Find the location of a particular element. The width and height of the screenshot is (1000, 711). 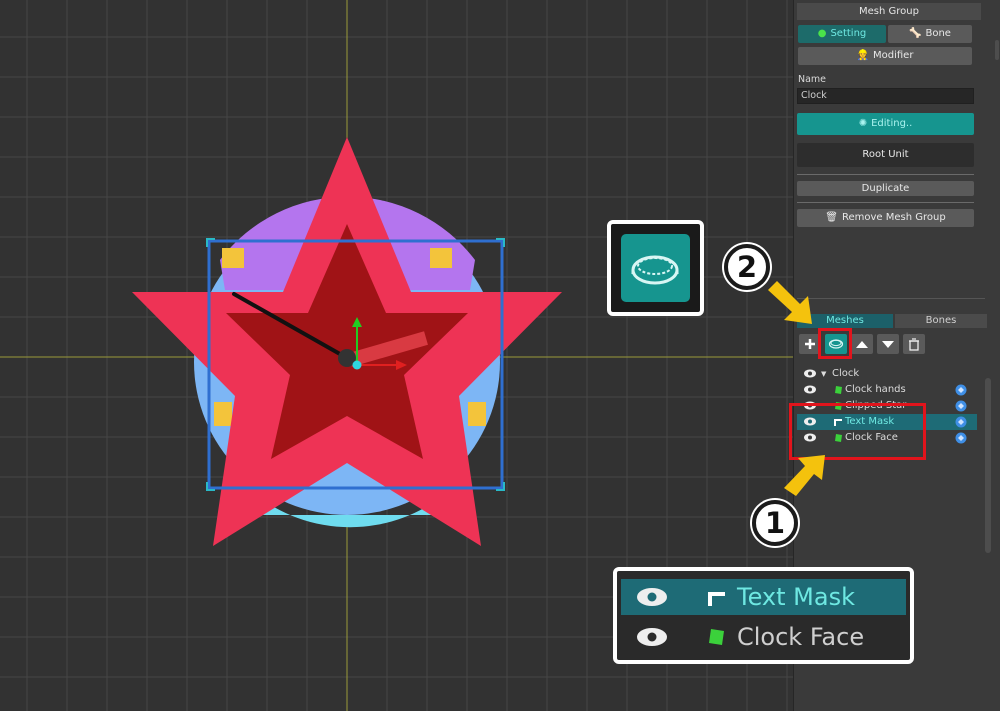

mesh-icon is located at coordinates (716, 637).